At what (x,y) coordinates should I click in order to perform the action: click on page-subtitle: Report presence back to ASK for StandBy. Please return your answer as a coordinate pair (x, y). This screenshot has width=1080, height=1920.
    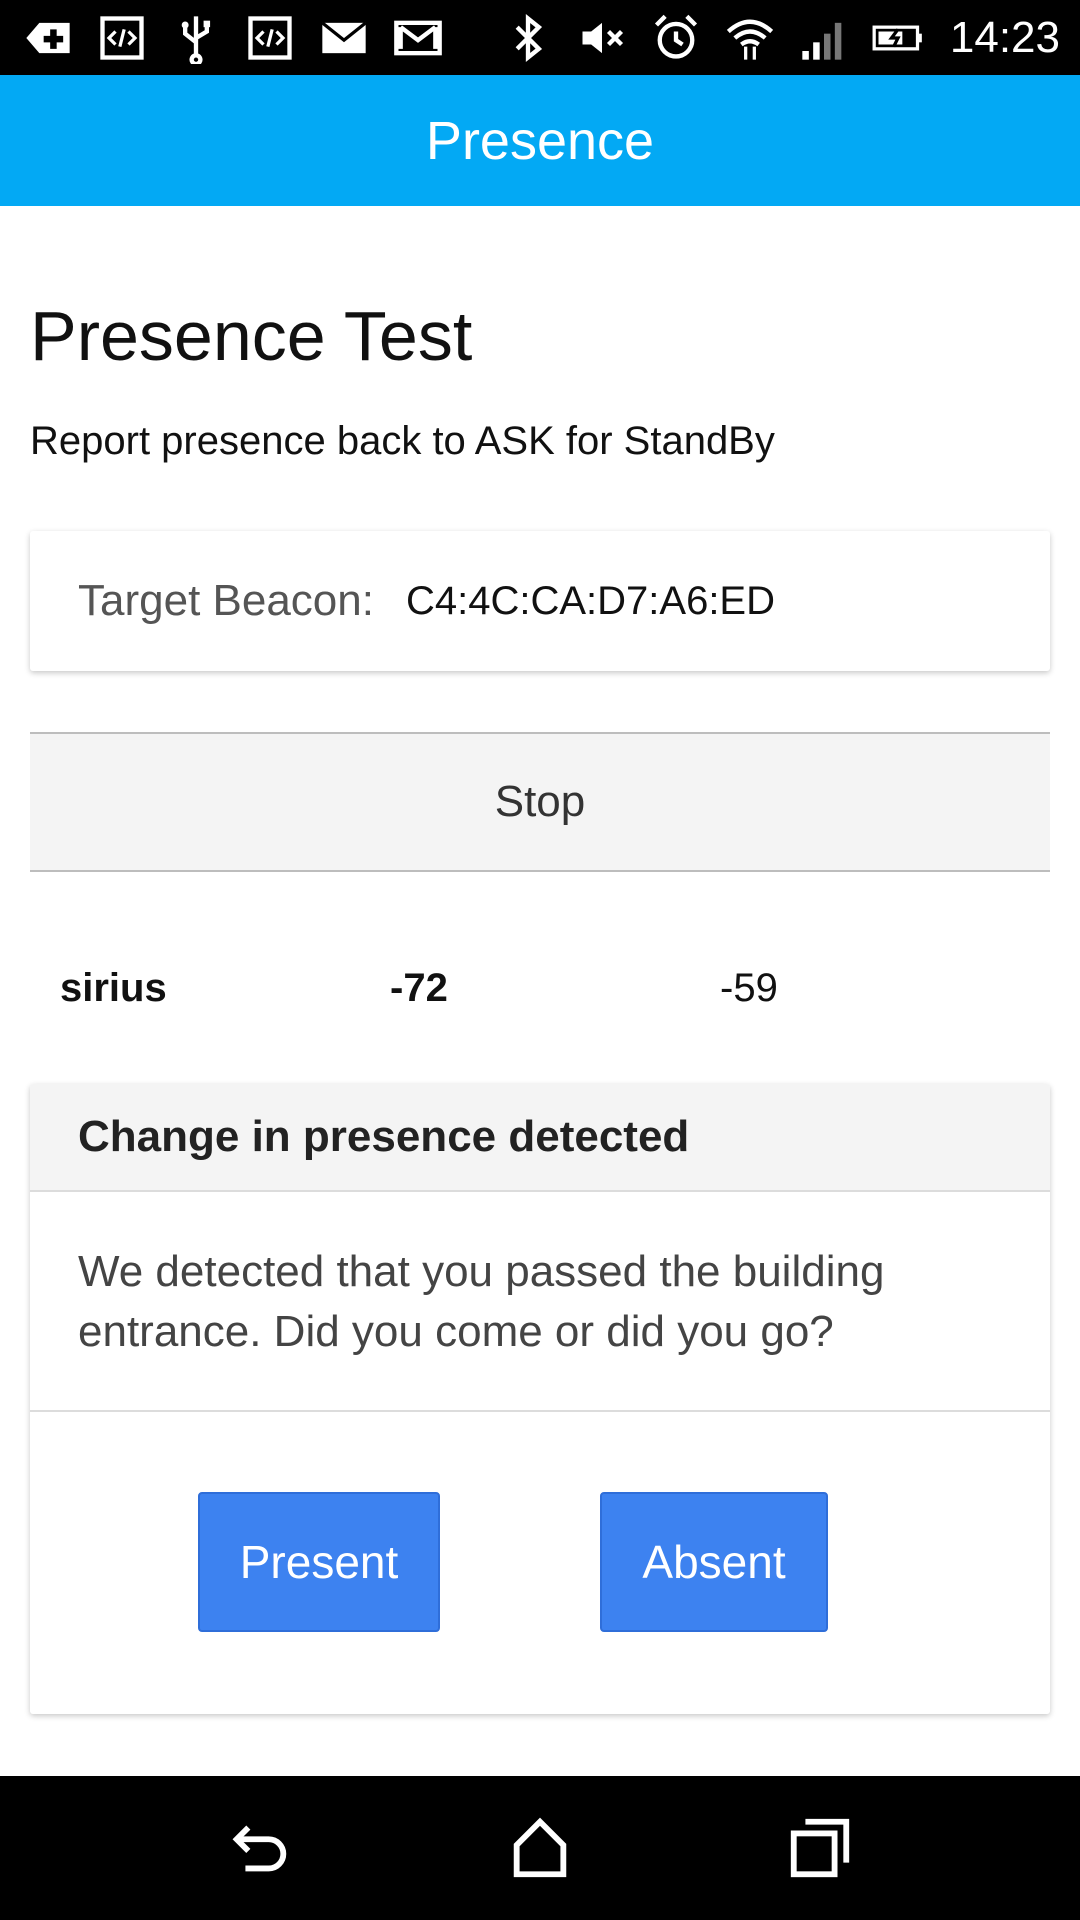
    Looking at the image, I should click on (402, 441).